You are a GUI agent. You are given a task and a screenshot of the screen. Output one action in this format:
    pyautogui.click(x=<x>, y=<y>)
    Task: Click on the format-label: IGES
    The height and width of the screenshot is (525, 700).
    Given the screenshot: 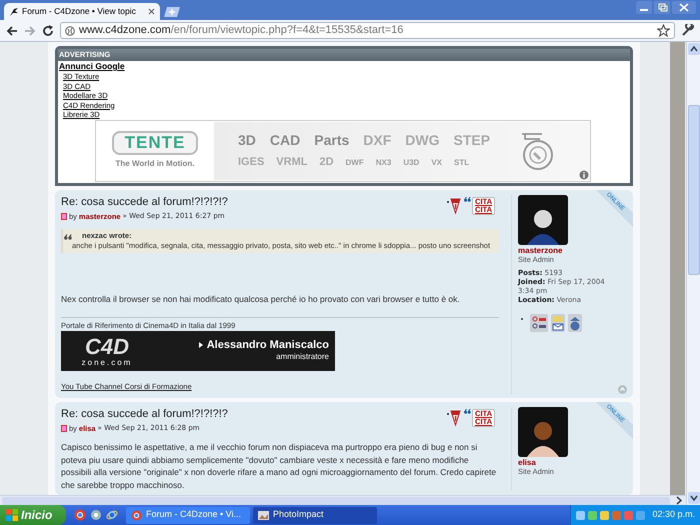 What is the action you would take?
    pyautogui.click(x=251, y=162)
    